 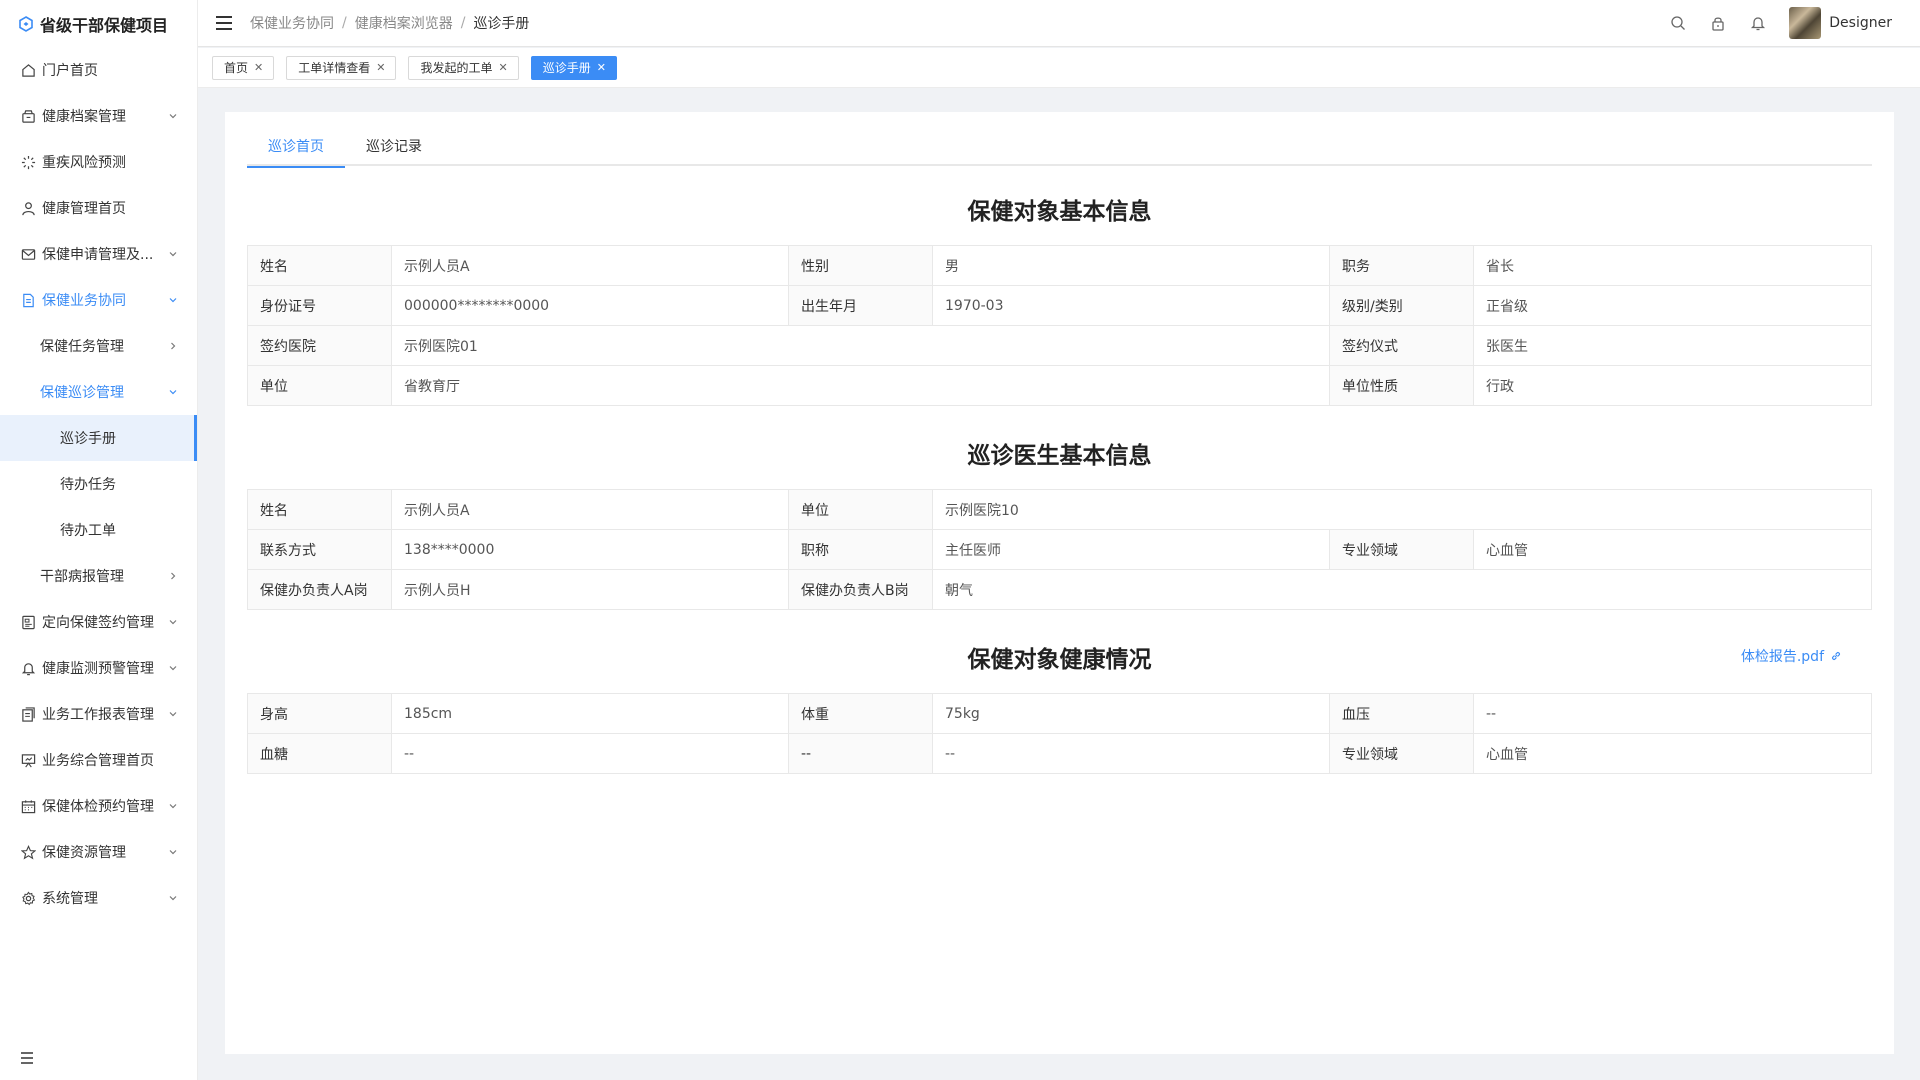 I want to click on field-value: 男, so click(x=1131, y=265).